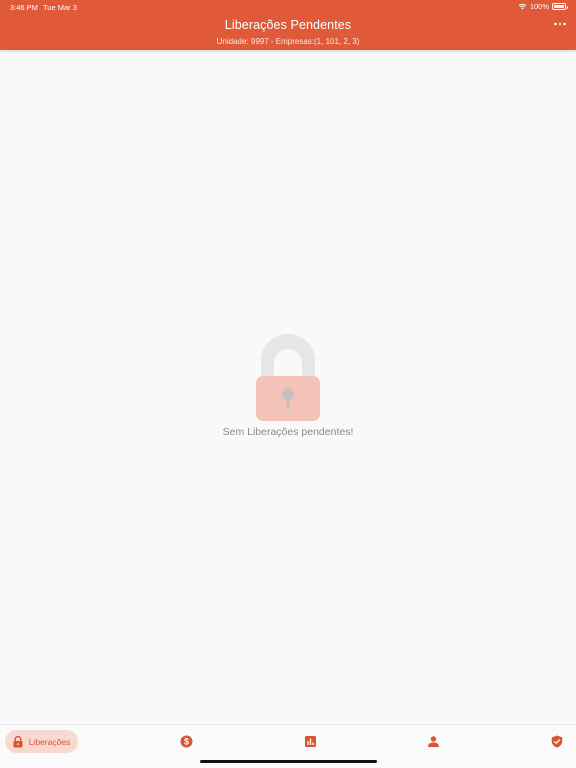 The image size is (576, 768). I want to click on status-time: 3:46 PM, so click(24, 7).